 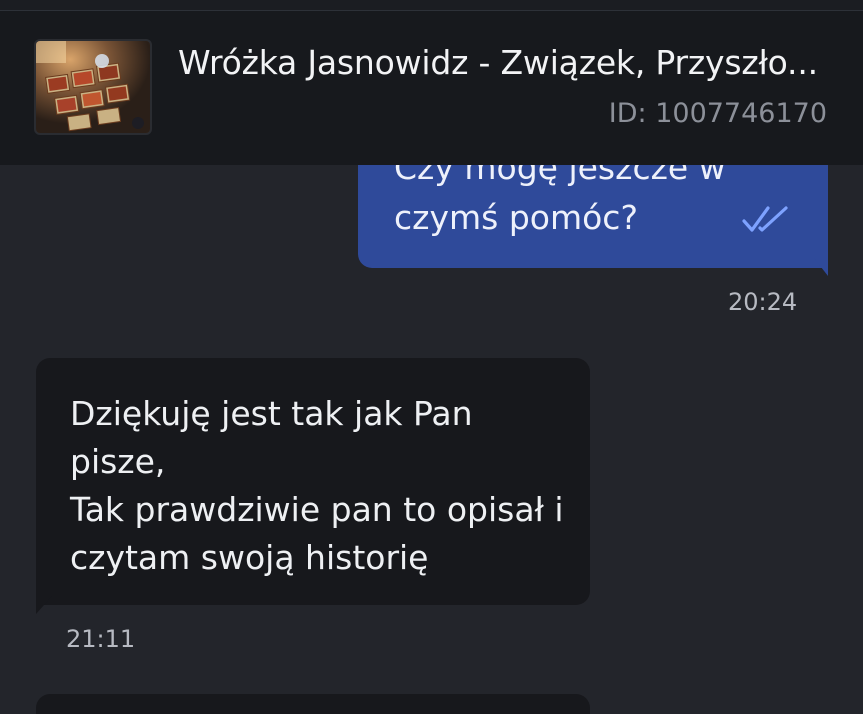 I want to click on message-timestamp: 20:24, so click(x=763, y=302).